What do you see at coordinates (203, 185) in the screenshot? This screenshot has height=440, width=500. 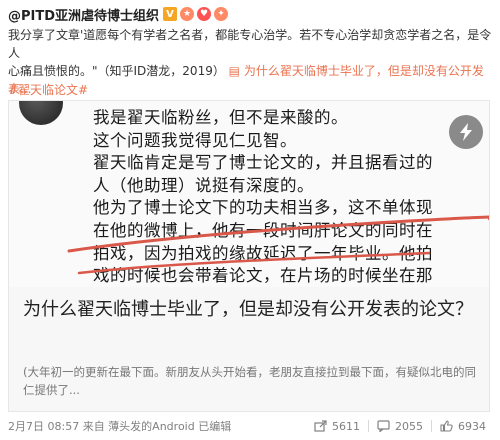 I see `quote-line: 人（他助理）说挺有深度的。` at bounding box center [203, 185].